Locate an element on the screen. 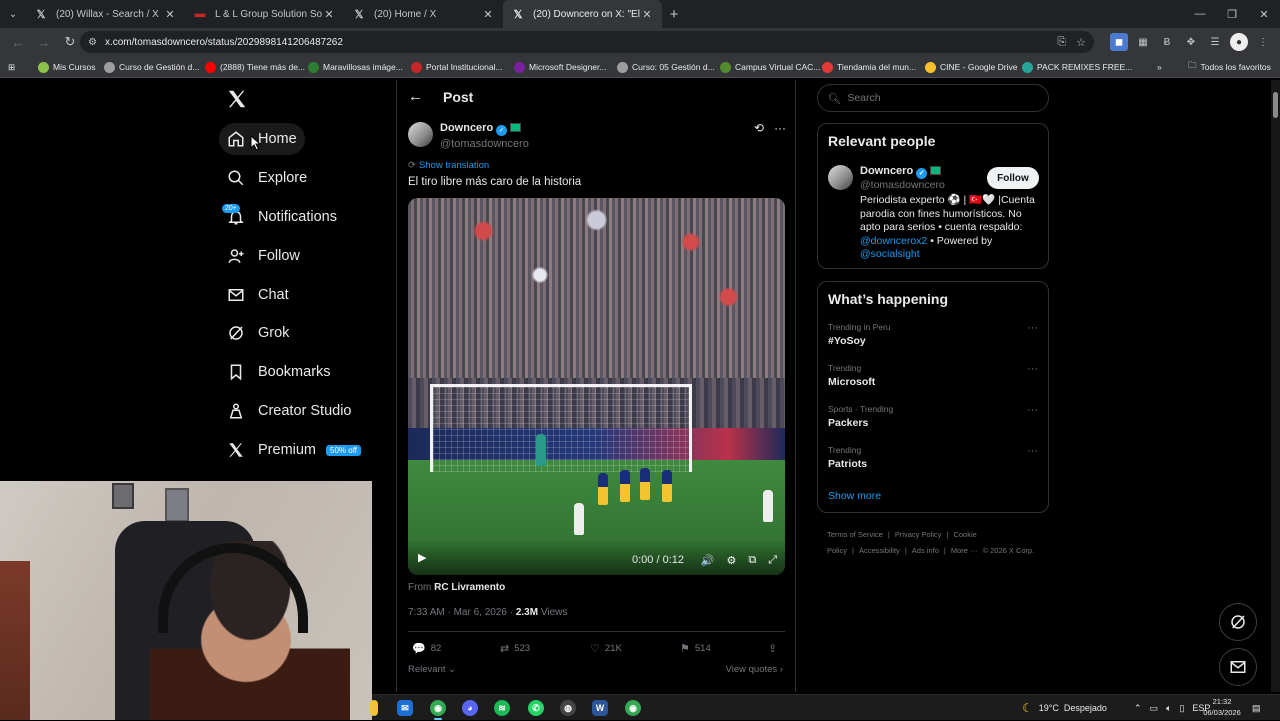  volume-icon: 🔊 is located at coordinates (708, 560).